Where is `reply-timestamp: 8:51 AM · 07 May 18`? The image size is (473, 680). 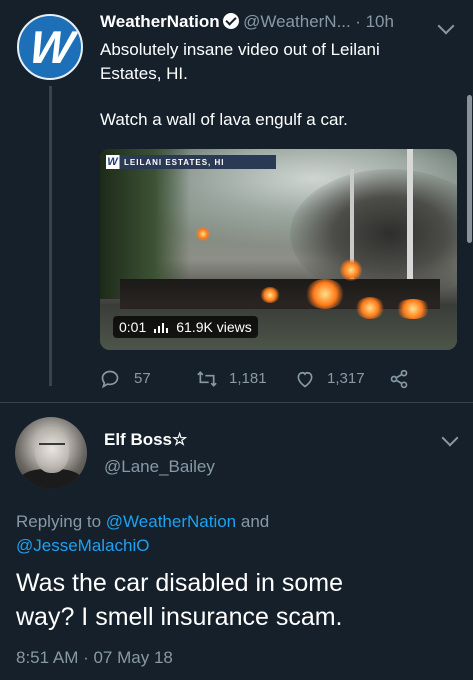
reply-timestamp: 8:51 AM · 07 May 18 is located at coordinates (94, 658).